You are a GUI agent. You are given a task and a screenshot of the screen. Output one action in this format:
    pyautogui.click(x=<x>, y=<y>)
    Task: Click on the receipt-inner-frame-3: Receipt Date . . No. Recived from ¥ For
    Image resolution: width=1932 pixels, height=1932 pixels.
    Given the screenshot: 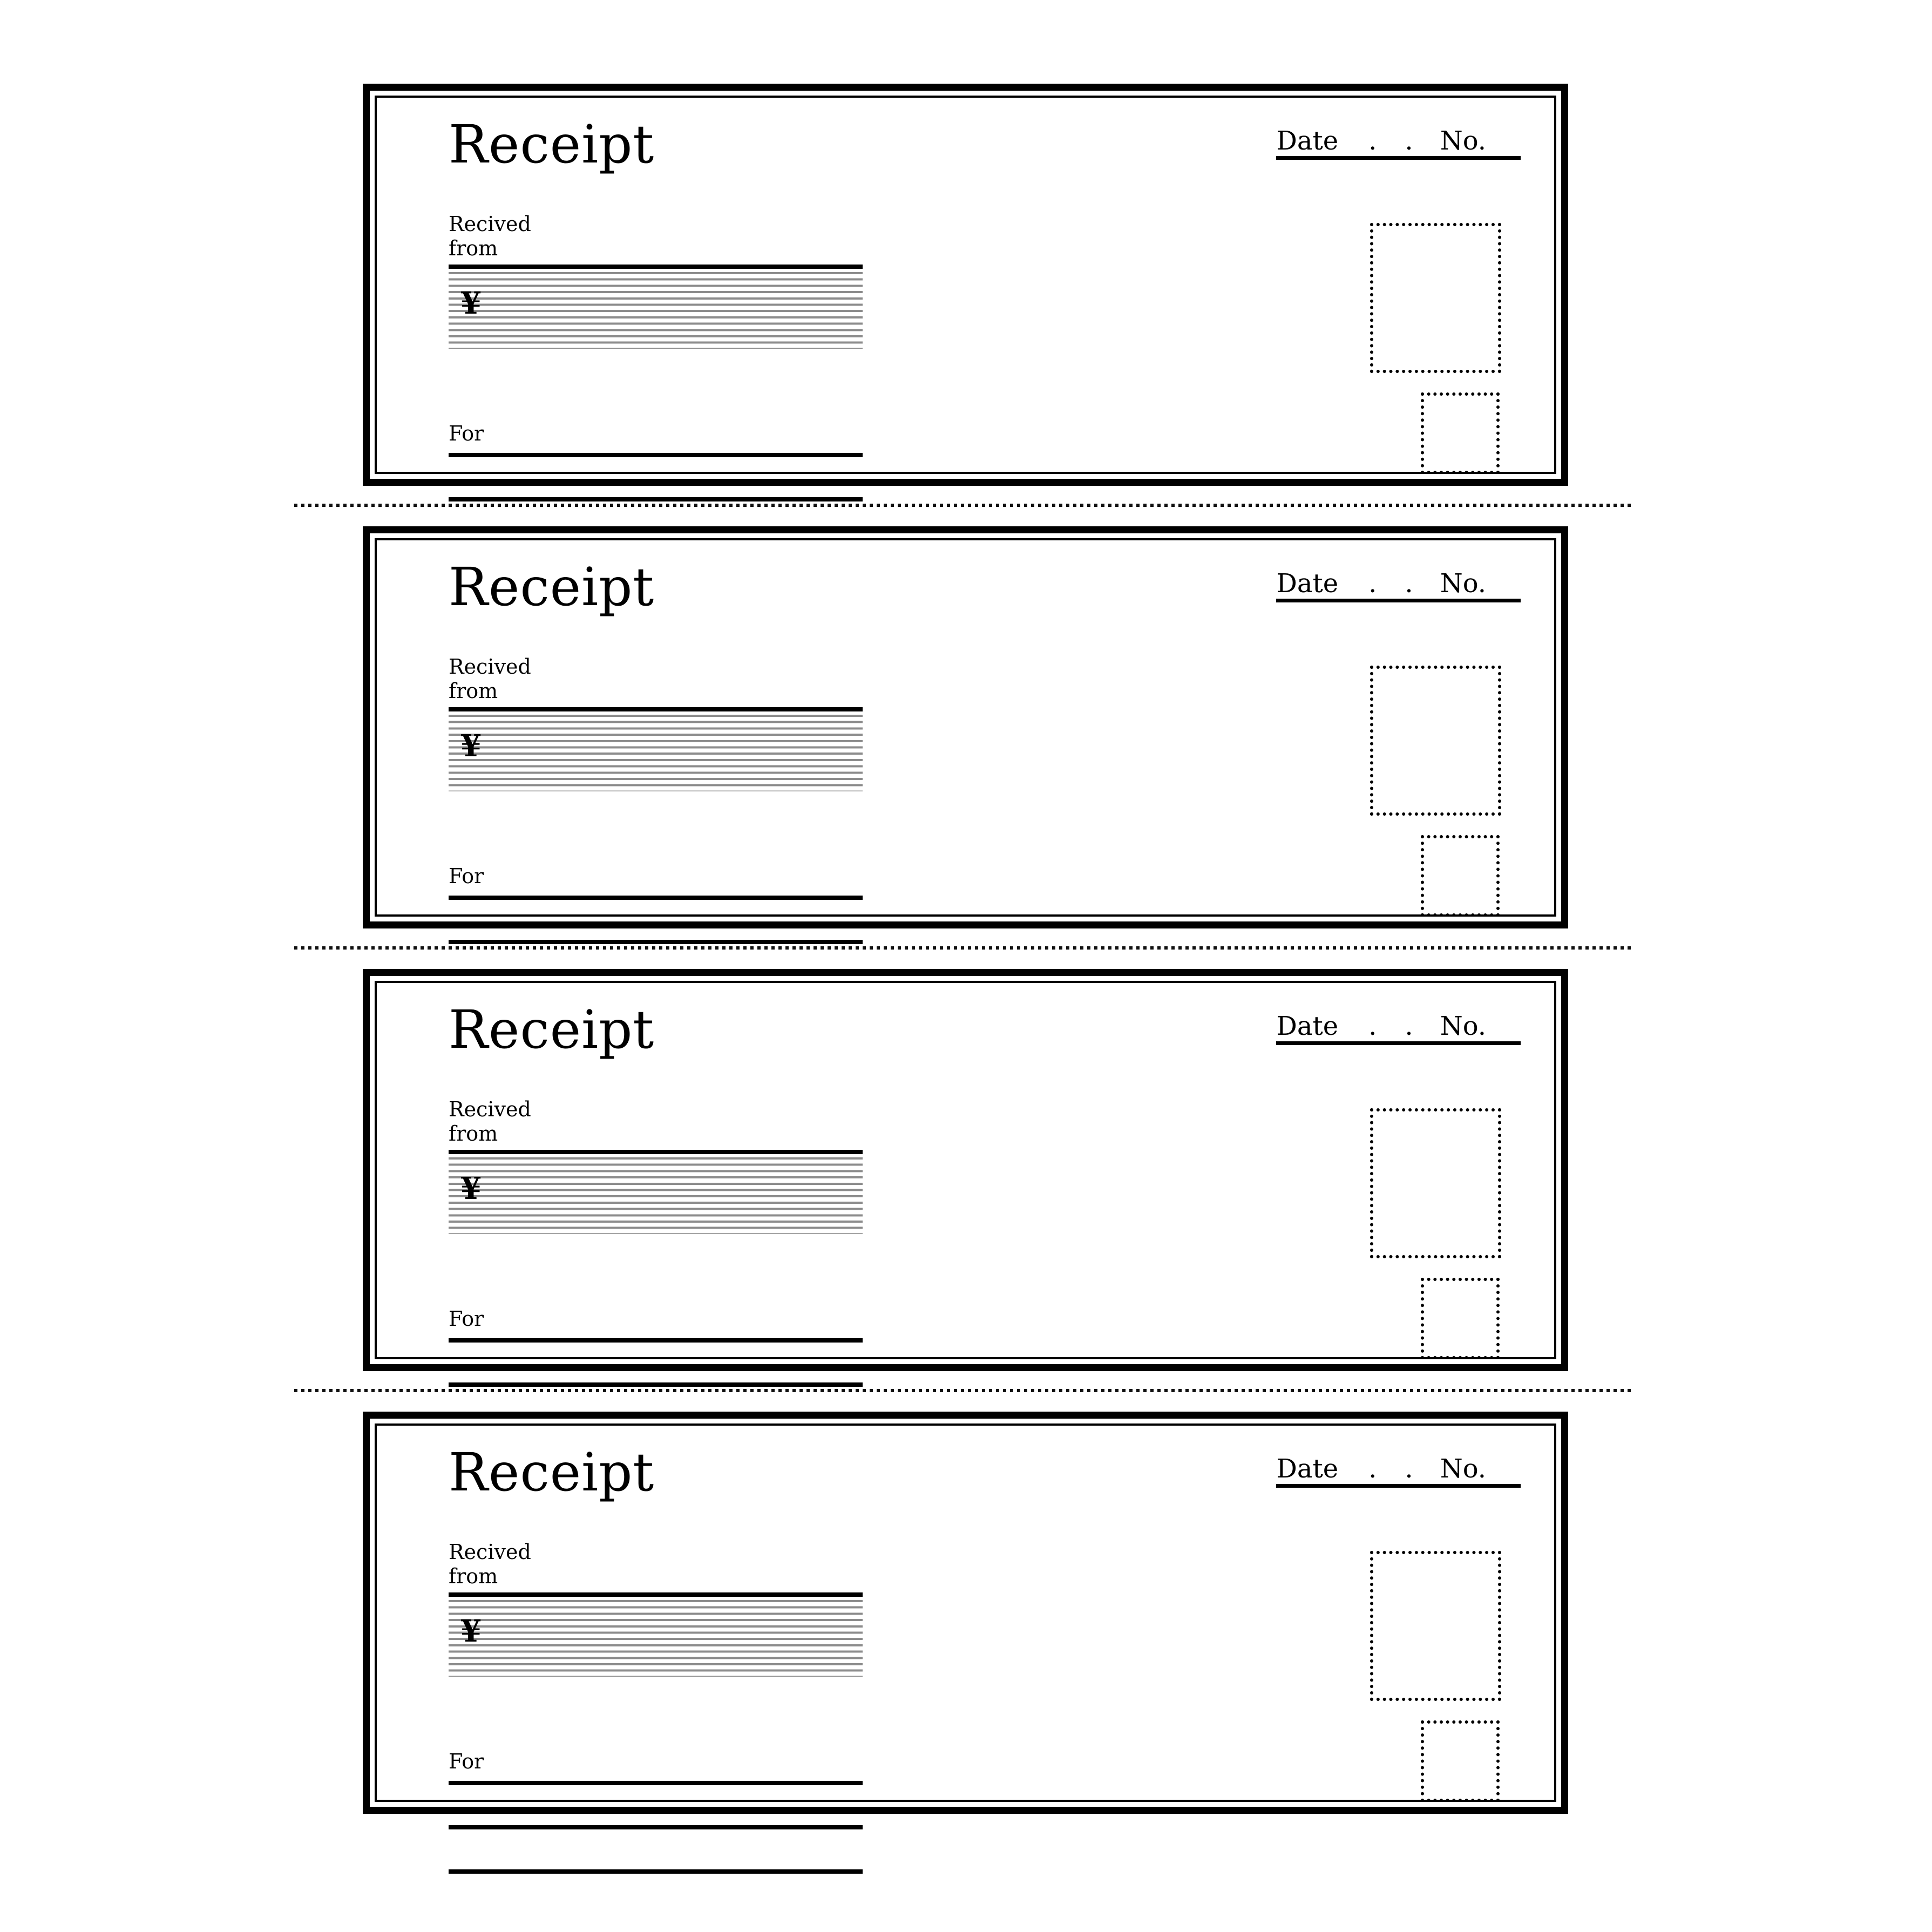 What is the action you would take?
    pyautogui.click(x=965, y=1206)
    